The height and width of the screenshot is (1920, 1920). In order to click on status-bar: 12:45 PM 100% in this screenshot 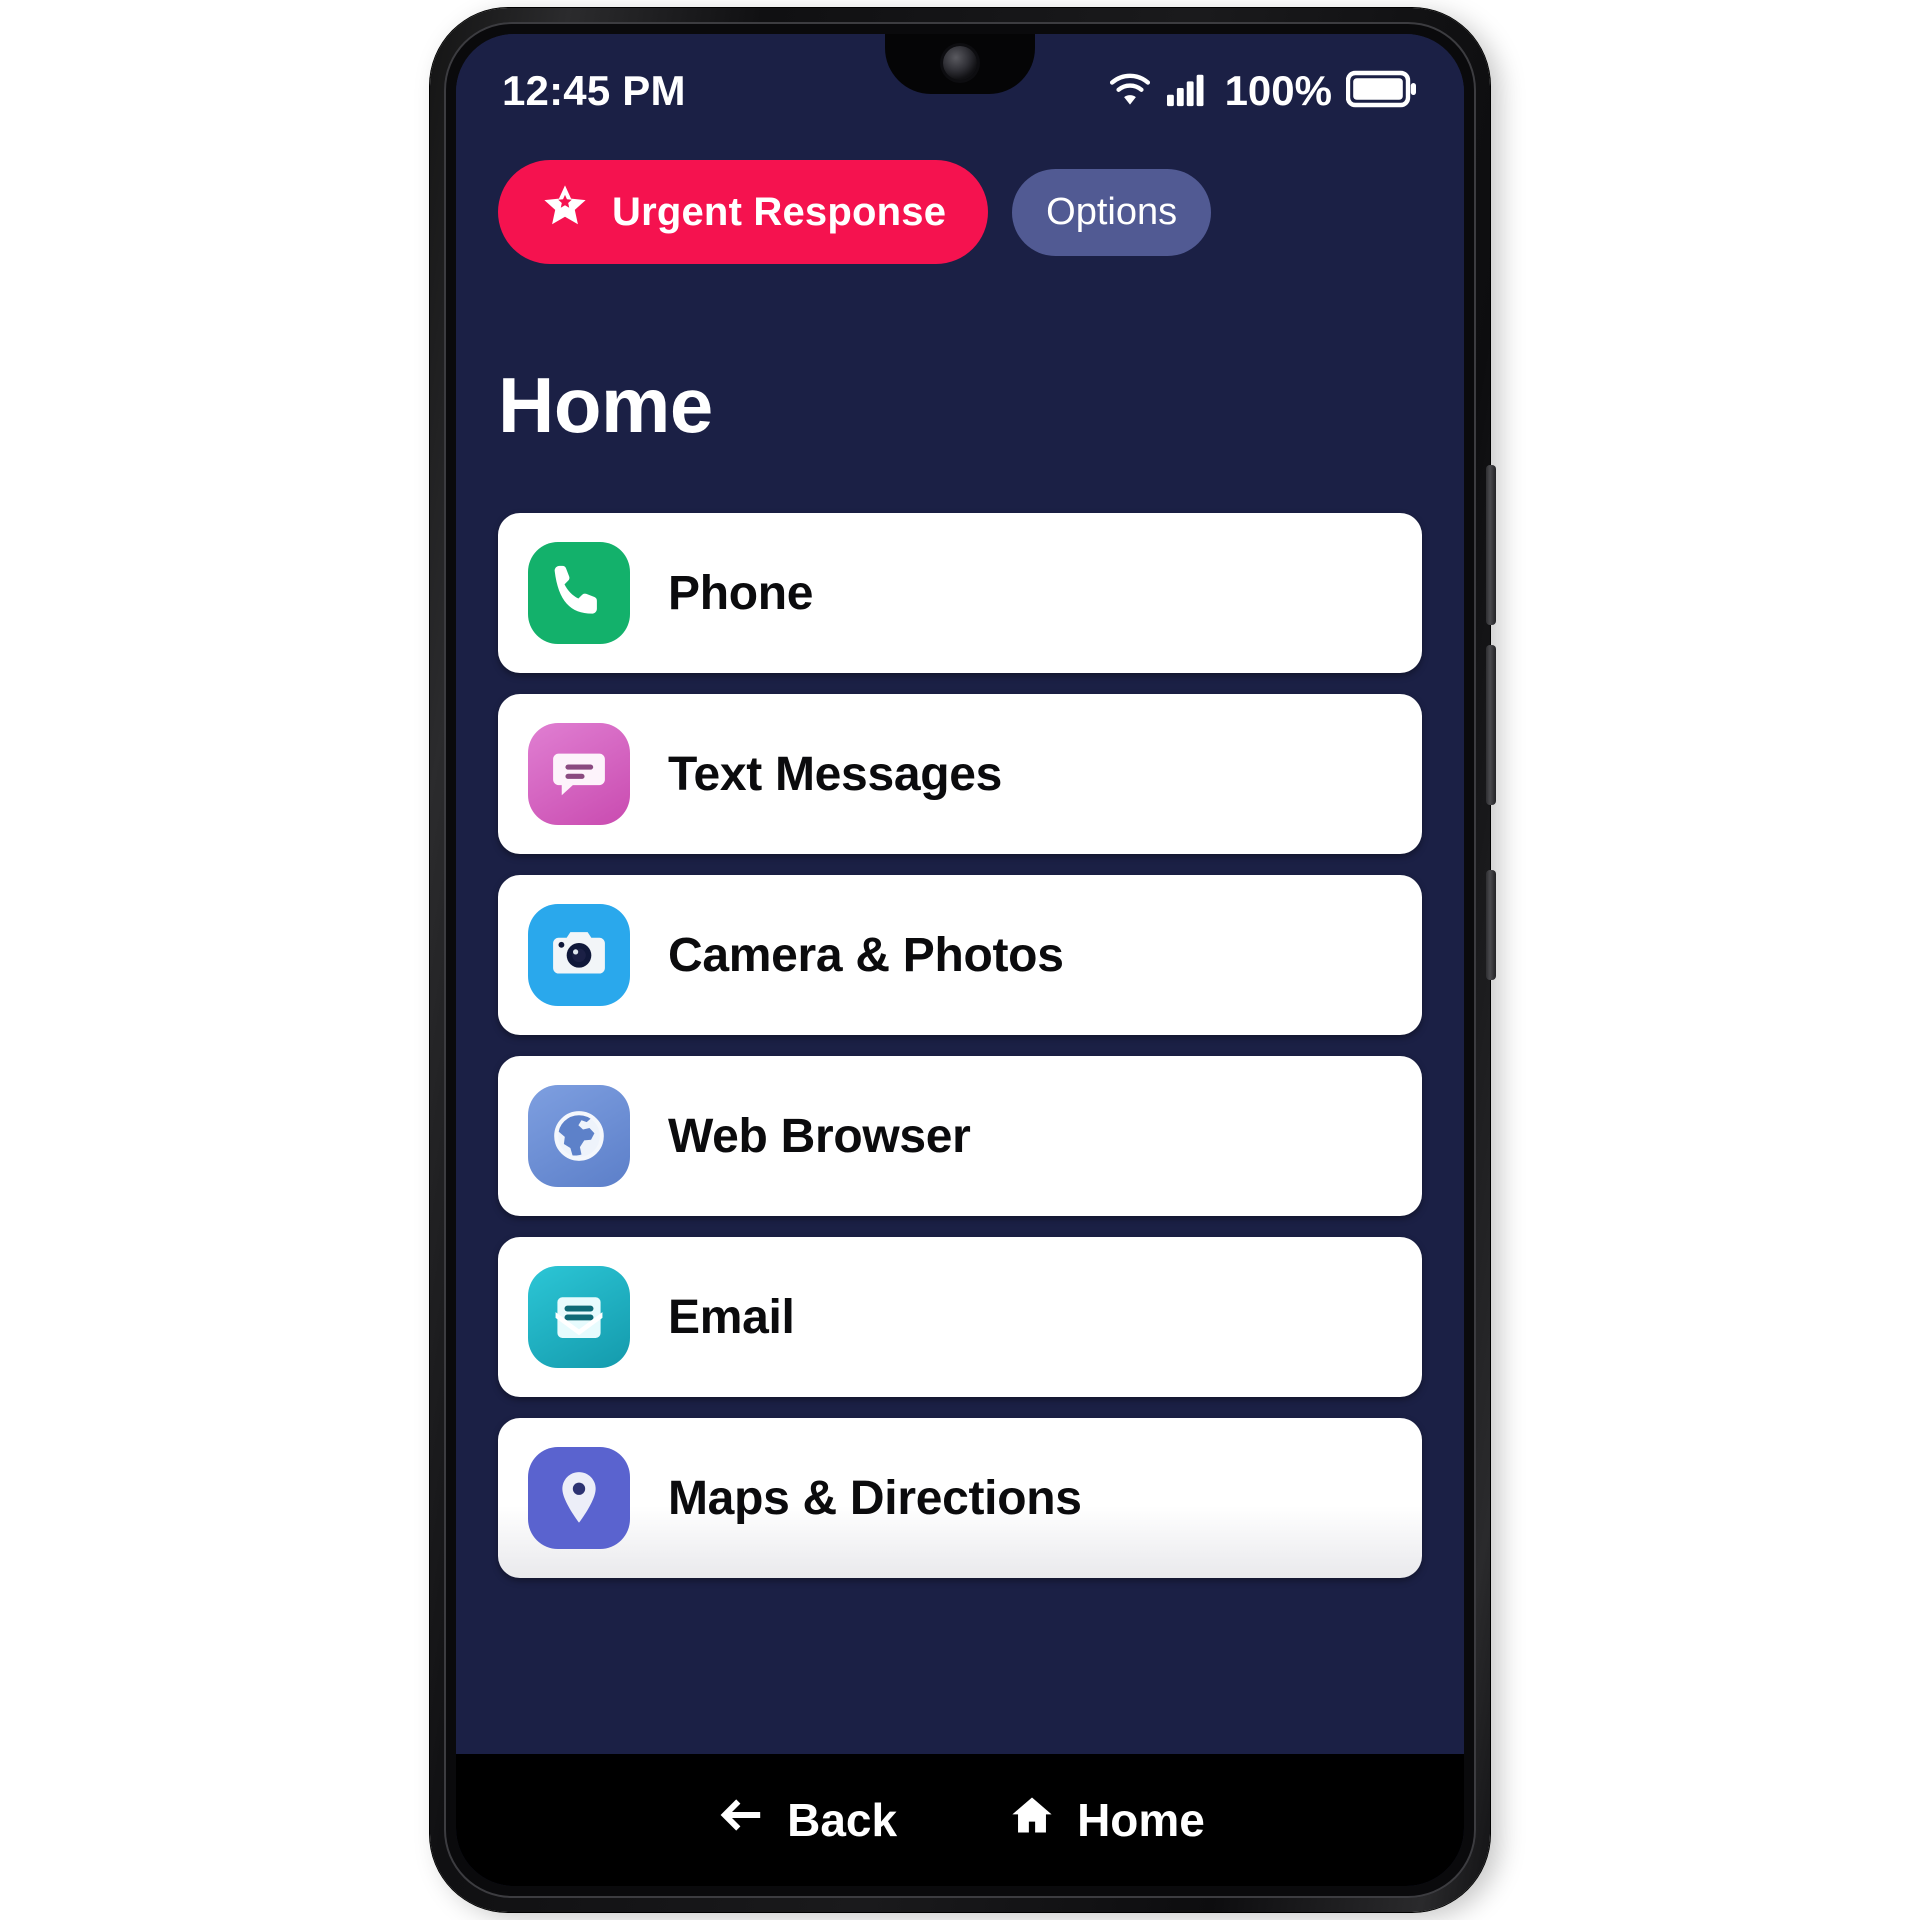, I will do `click(960, 86)`.